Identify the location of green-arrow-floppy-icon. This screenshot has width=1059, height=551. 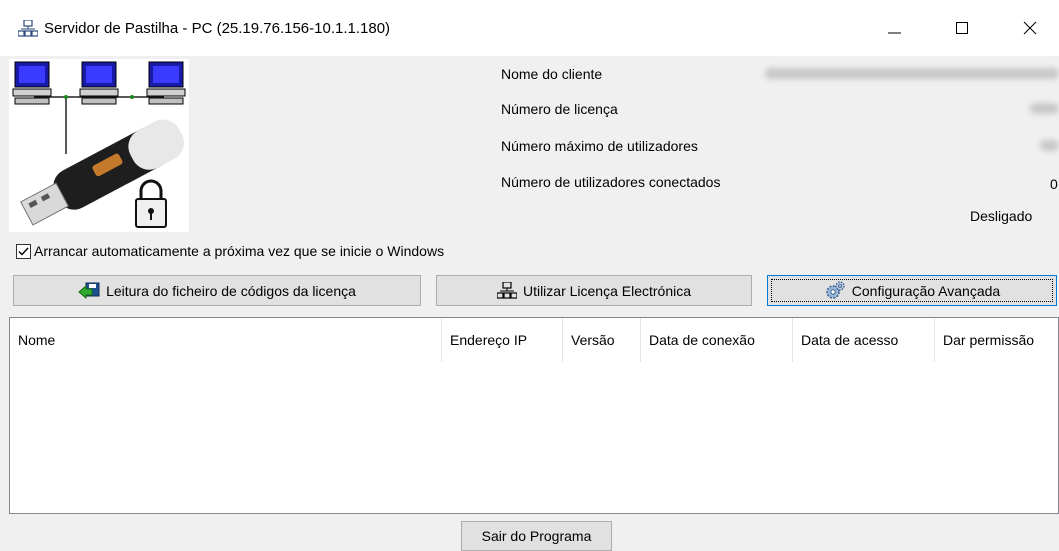
(89, 291).